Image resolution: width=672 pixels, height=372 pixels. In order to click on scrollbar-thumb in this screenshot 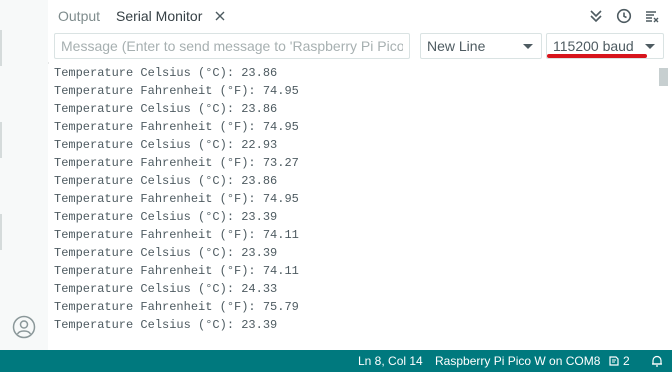, I will do `click(663, 77)`.